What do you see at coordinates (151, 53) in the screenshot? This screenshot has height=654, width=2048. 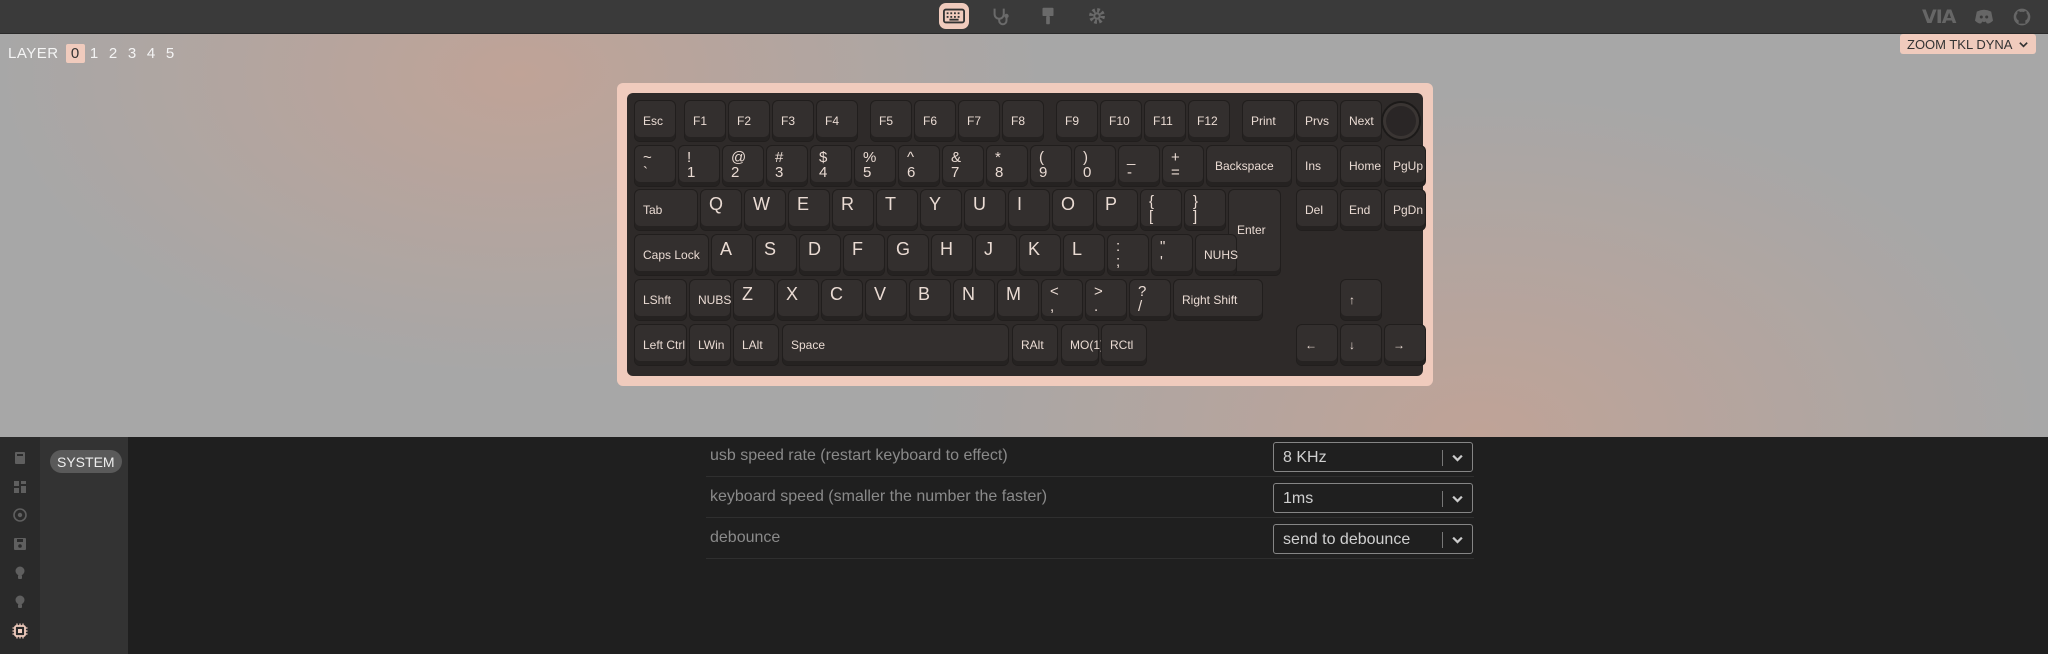 I see `layer-button-4: 4` at bounding box center [151, 53].